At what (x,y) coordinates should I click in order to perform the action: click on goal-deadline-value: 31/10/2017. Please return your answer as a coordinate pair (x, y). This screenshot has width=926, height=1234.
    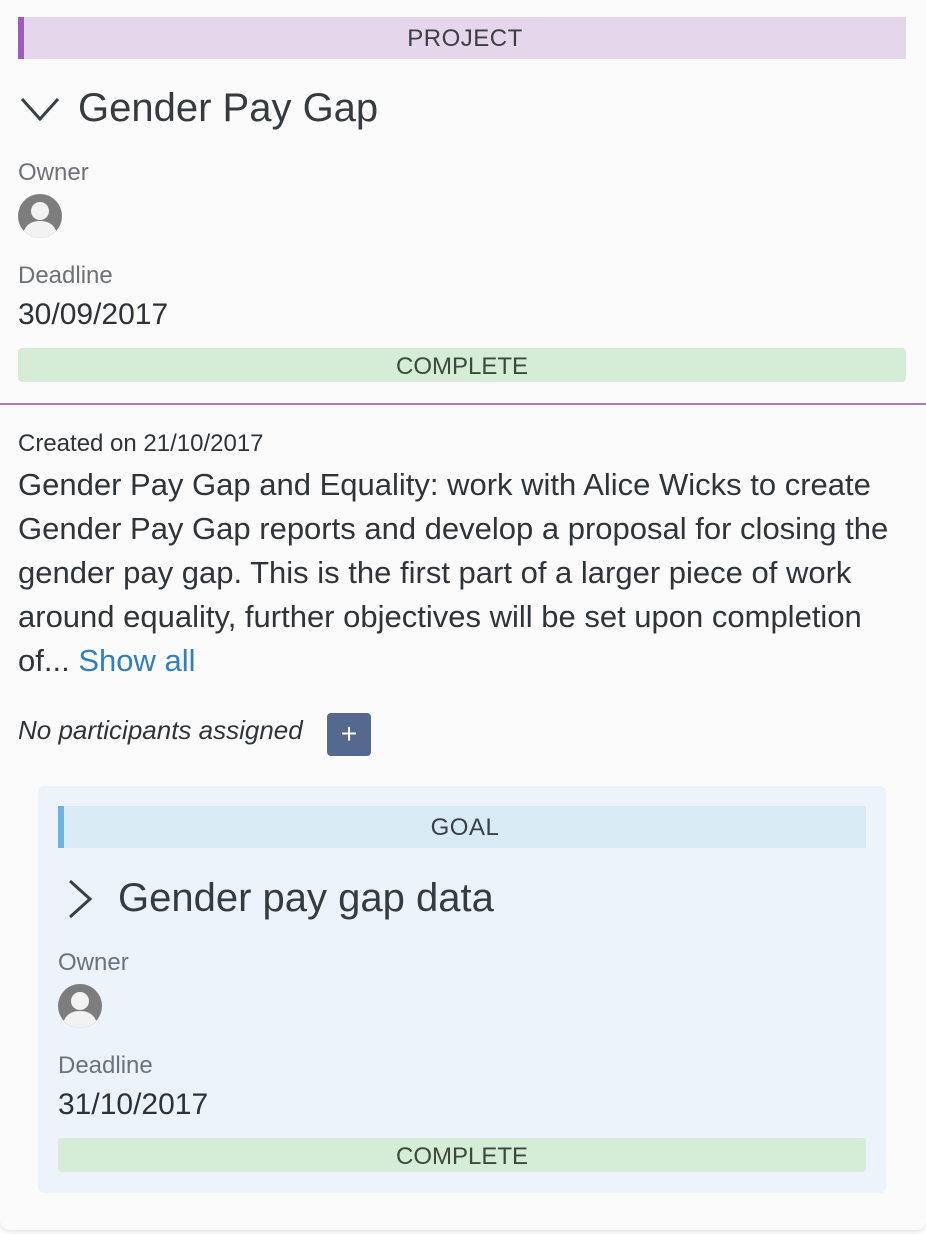
    Looking at the image, I should click on (133, 1104).